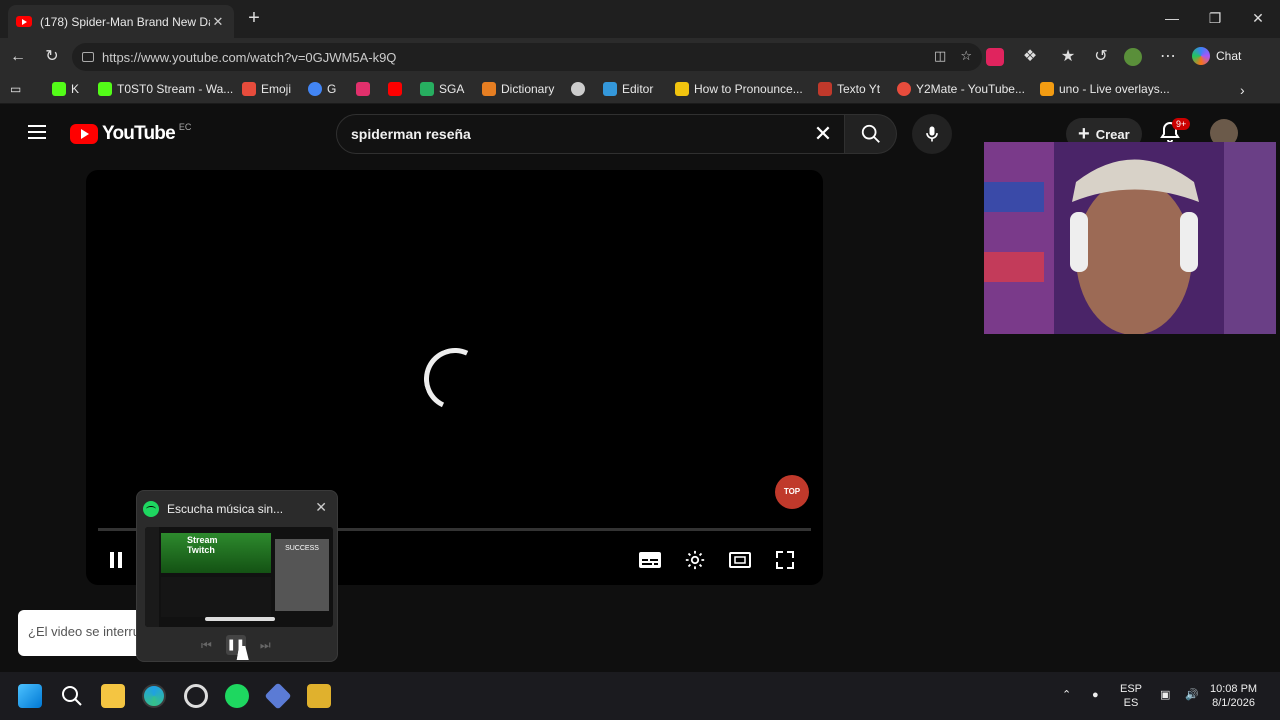 The width and height of the screenshot is (1280, 720). I want to click on language-indicator: ESP ES, so click(1131, 696).